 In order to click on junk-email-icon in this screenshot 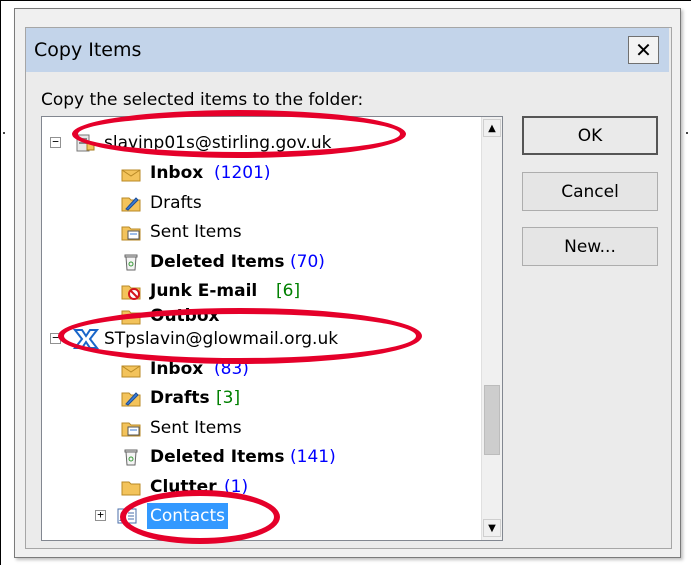, I will do `click(131, 292)`.